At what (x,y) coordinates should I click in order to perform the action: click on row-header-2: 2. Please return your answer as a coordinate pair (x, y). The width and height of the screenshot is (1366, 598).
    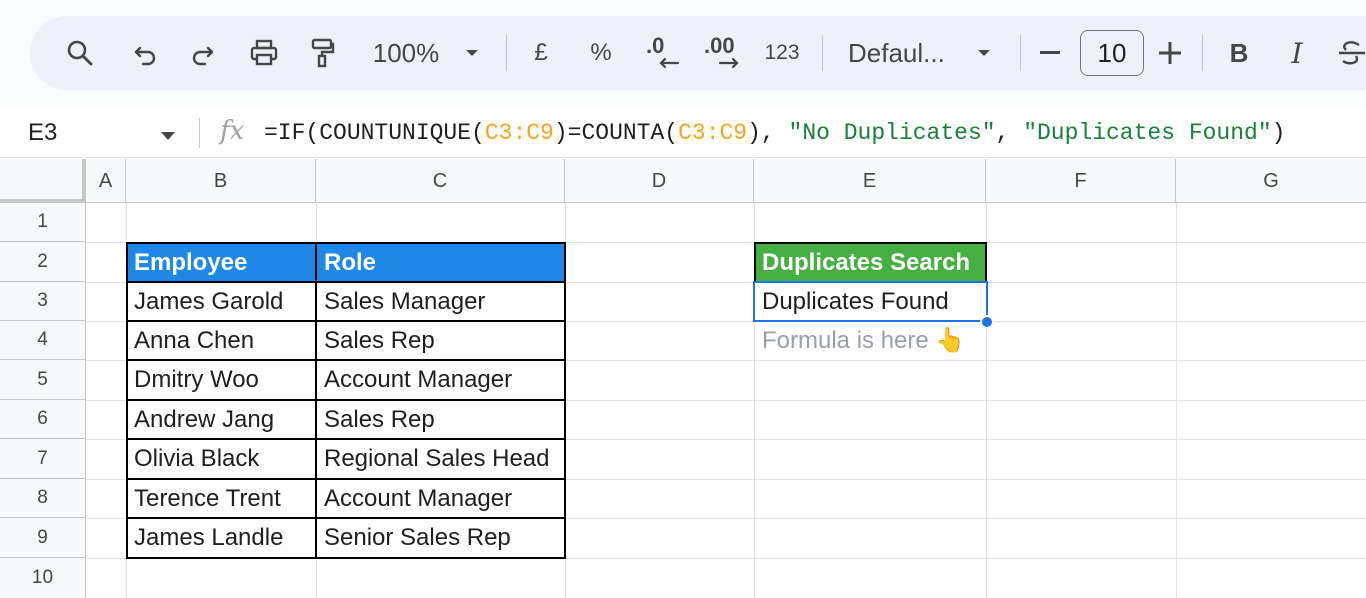
    Looking at the image, I should click on (43, 262).